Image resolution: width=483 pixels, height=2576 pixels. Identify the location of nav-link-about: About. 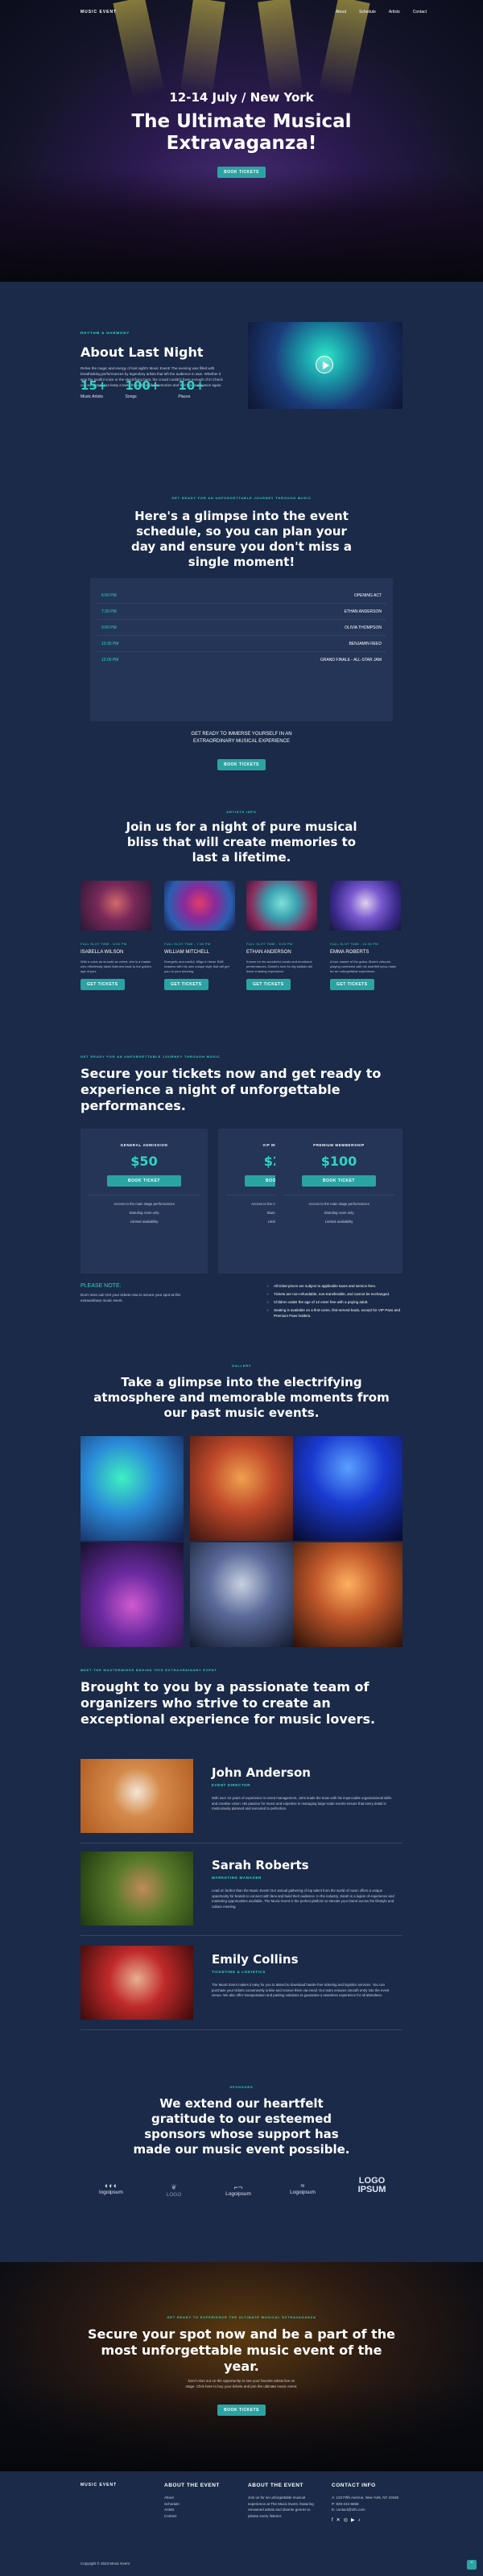
(341, 12).